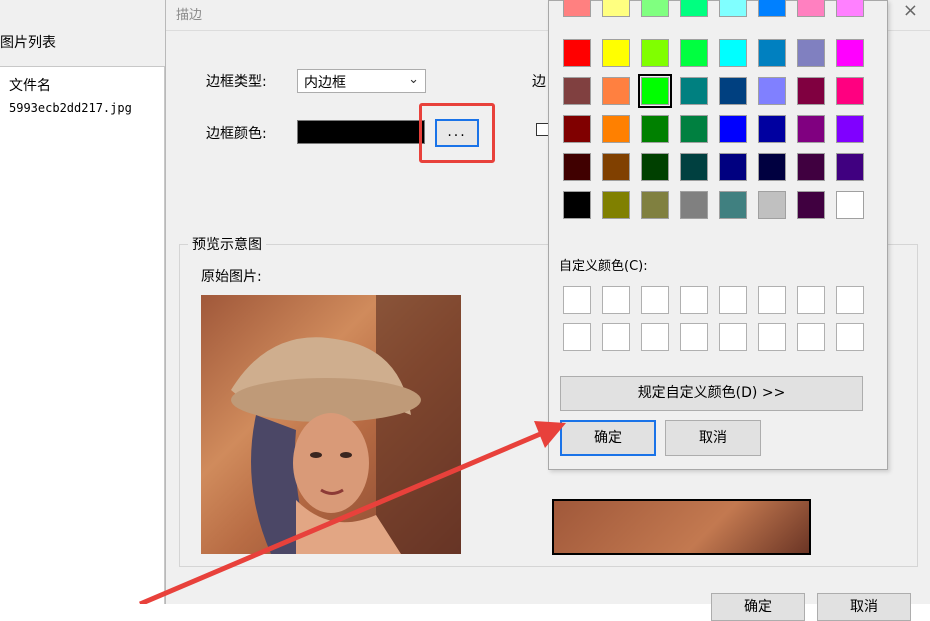 The height and width of the screenshot is (621, 930). Describe the element at coordinates (28, 43) in the screenshot. I see `image-list-title: 图片列表` at that location.